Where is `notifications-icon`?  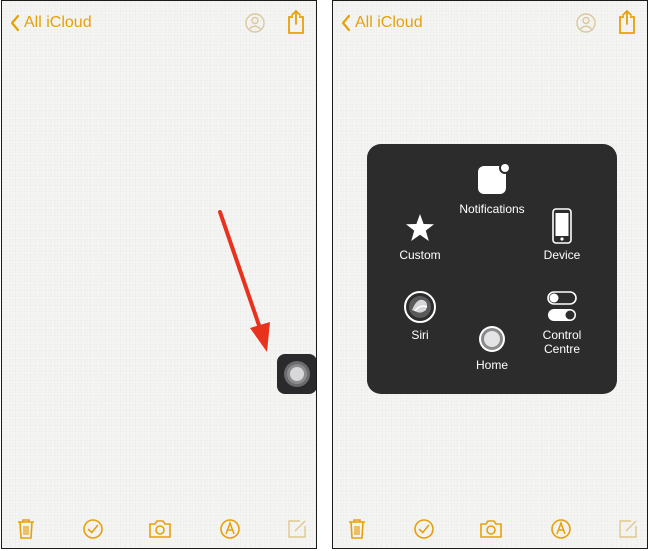
notifications-icon is located at coordinates (494, 178).